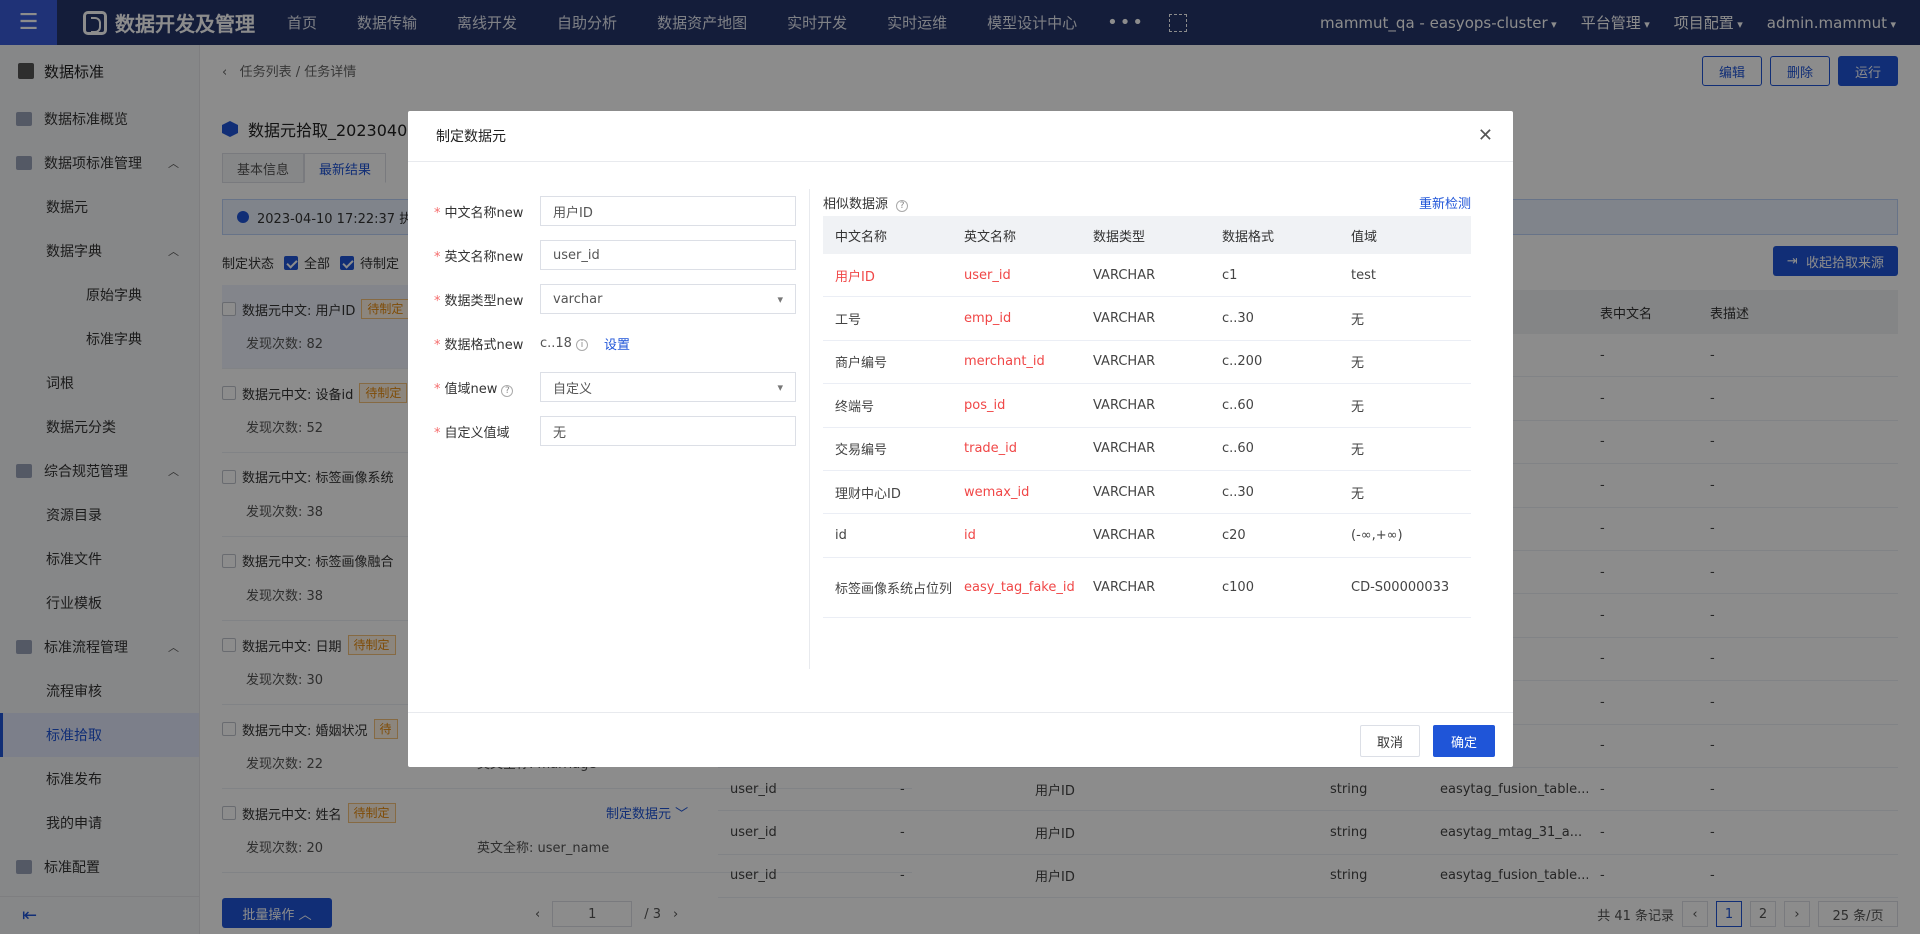 This screenshot has height=934, width=1920. I want to click on similar-row: 用户ID user_id VARCHAR c1 test, so click(1147, 276).